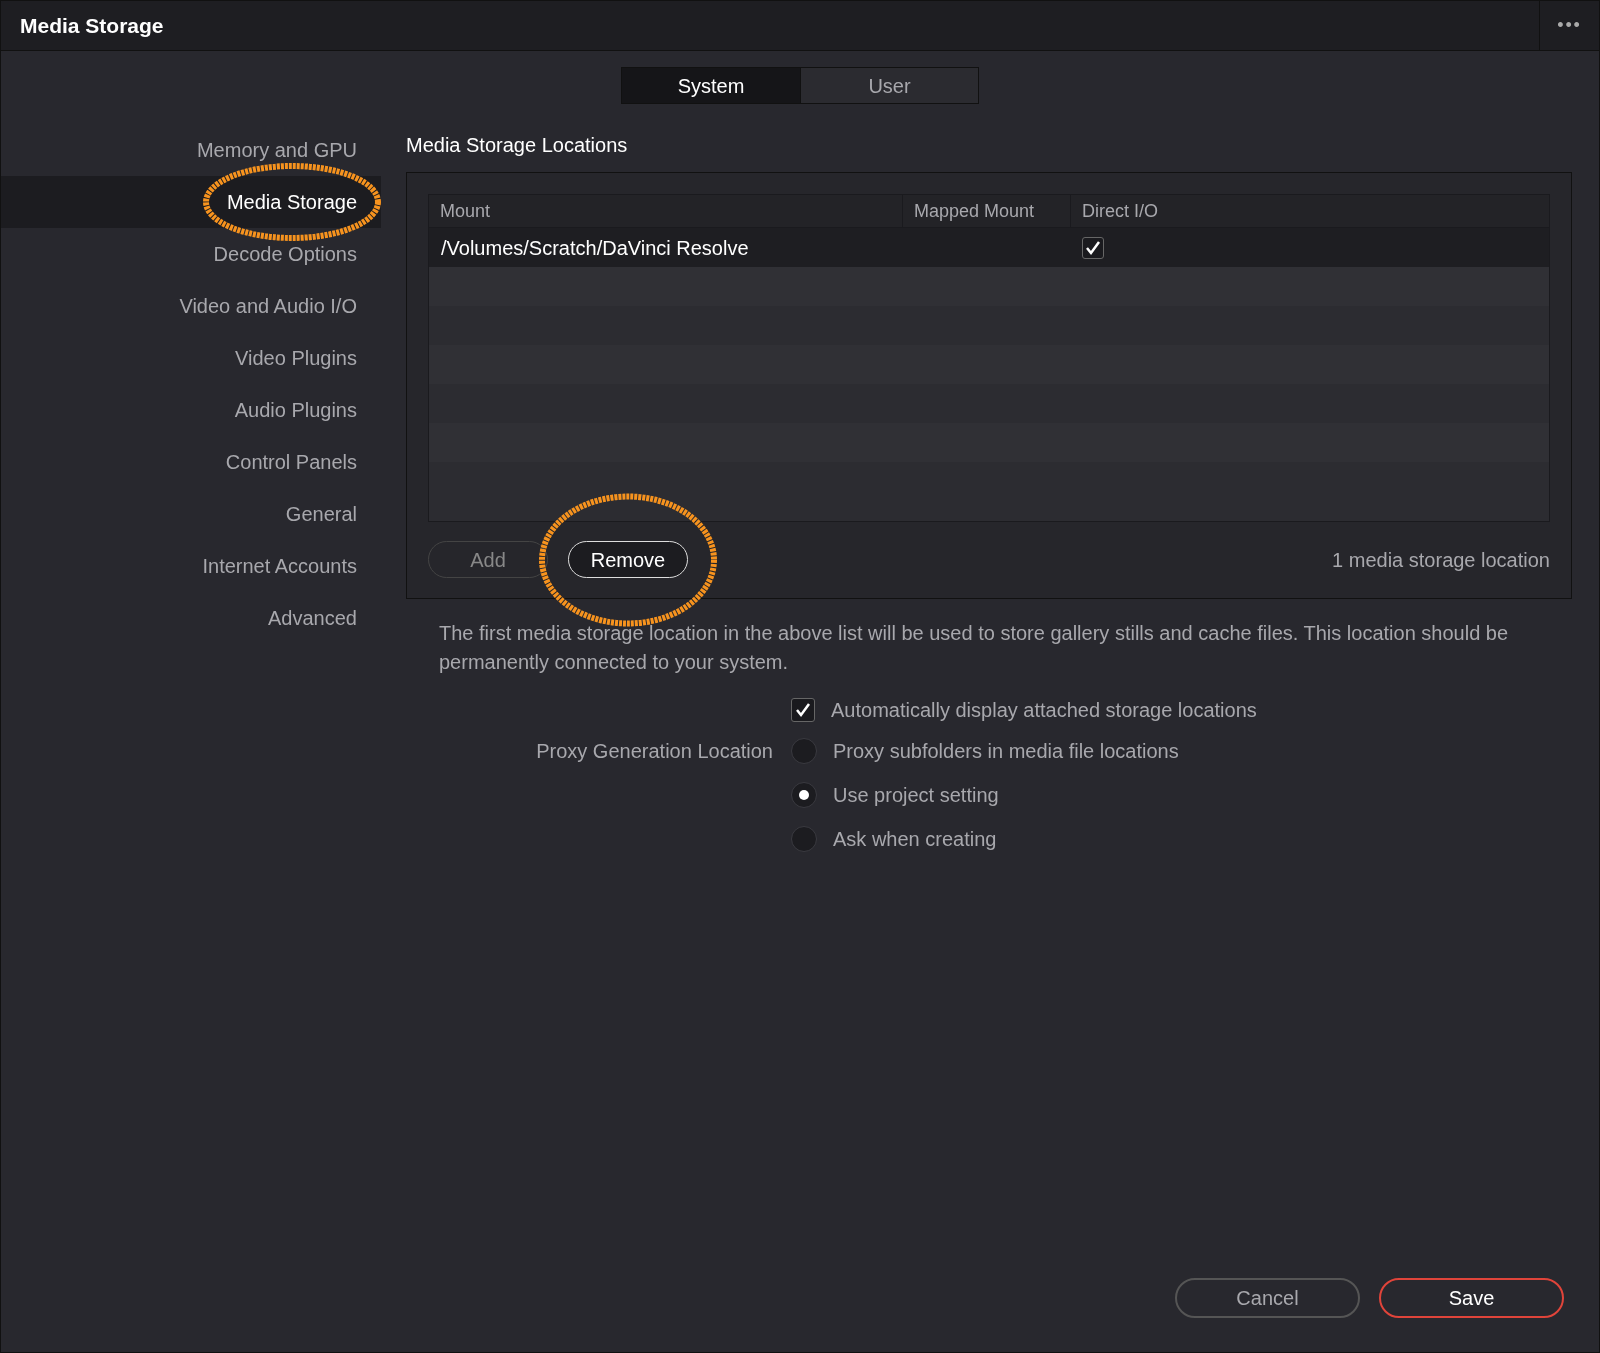 The width and height of the screenshot is (1600, 1353). I want to click on sidebar-item: Audio Plugins, so click(295, 410).